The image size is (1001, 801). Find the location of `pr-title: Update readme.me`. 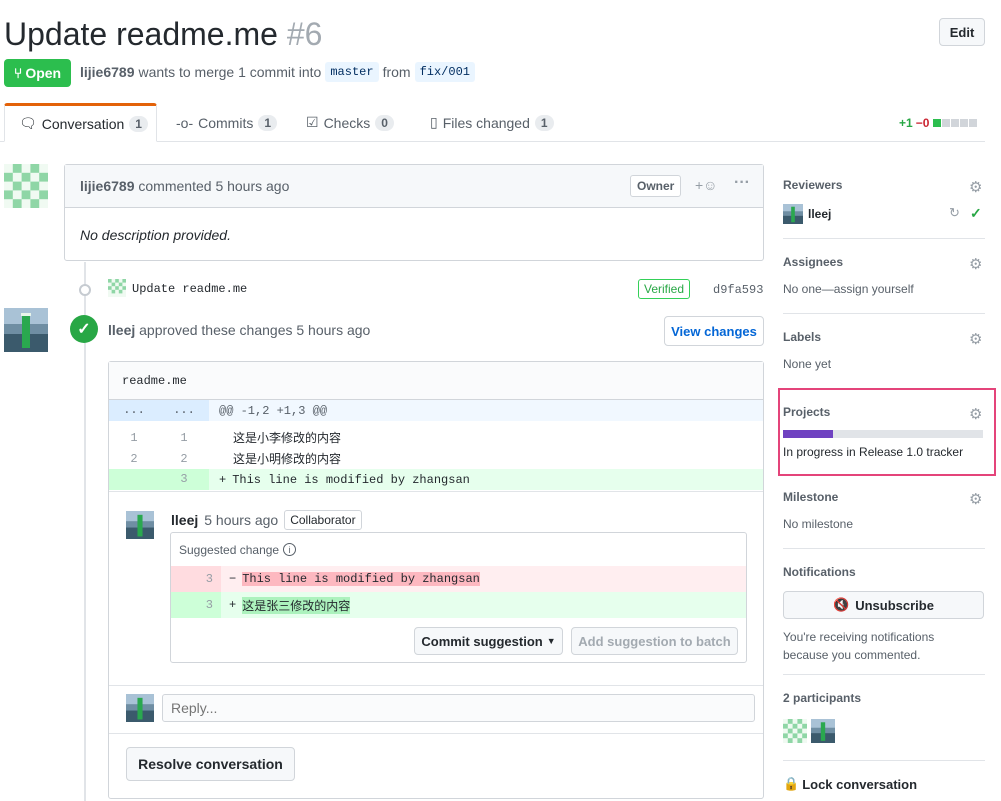

pr-title: Update readme.me is located at coordinates (141, 34).